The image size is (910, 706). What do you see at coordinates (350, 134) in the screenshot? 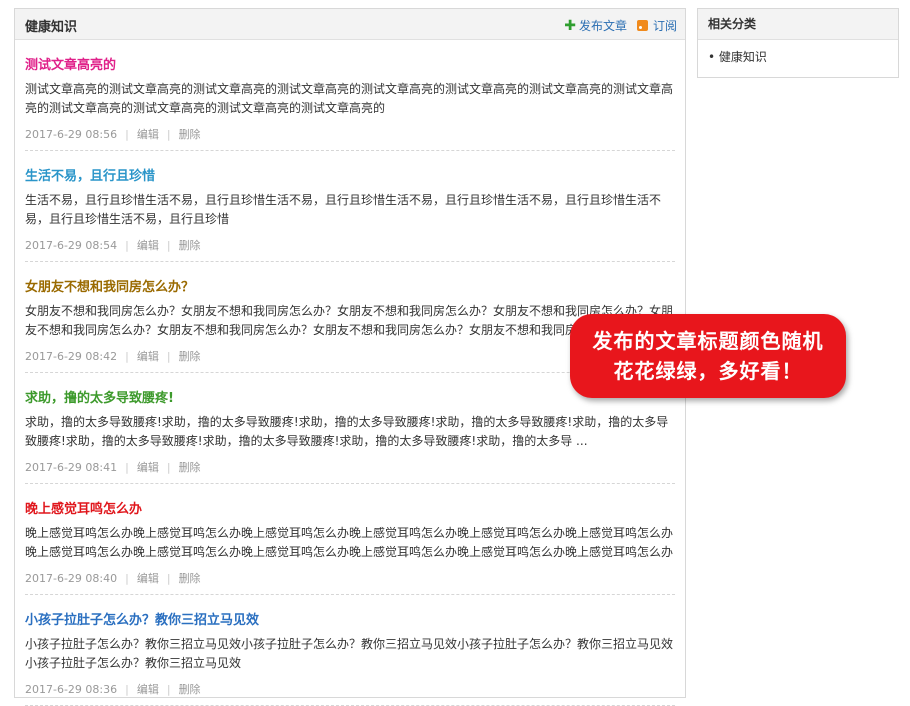
I see `article-meta: 2017-6-29 08:56 | 编辑 | 删除` at bounding box center [350, 134].